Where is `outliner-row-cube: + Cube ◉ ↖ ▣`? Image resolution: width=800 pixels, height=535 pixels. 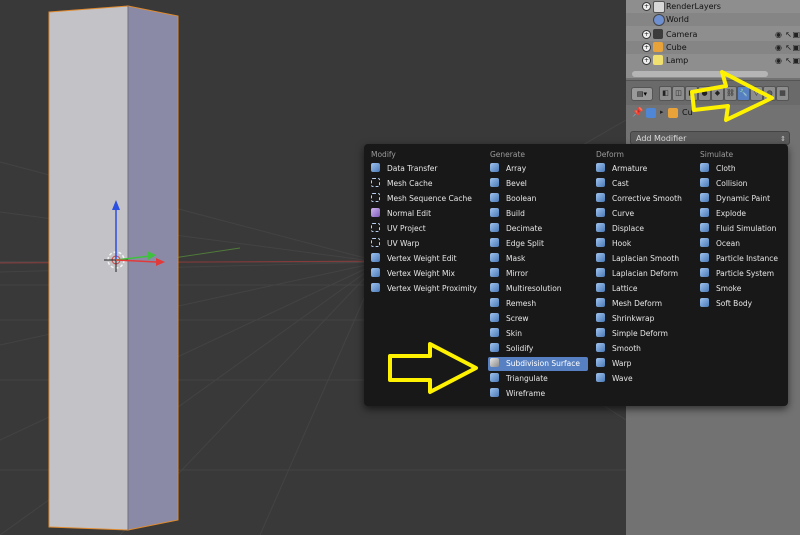
outliner-row-cube: + Cube ◉ ↖ ▣ is located at coordinates (713, 47).